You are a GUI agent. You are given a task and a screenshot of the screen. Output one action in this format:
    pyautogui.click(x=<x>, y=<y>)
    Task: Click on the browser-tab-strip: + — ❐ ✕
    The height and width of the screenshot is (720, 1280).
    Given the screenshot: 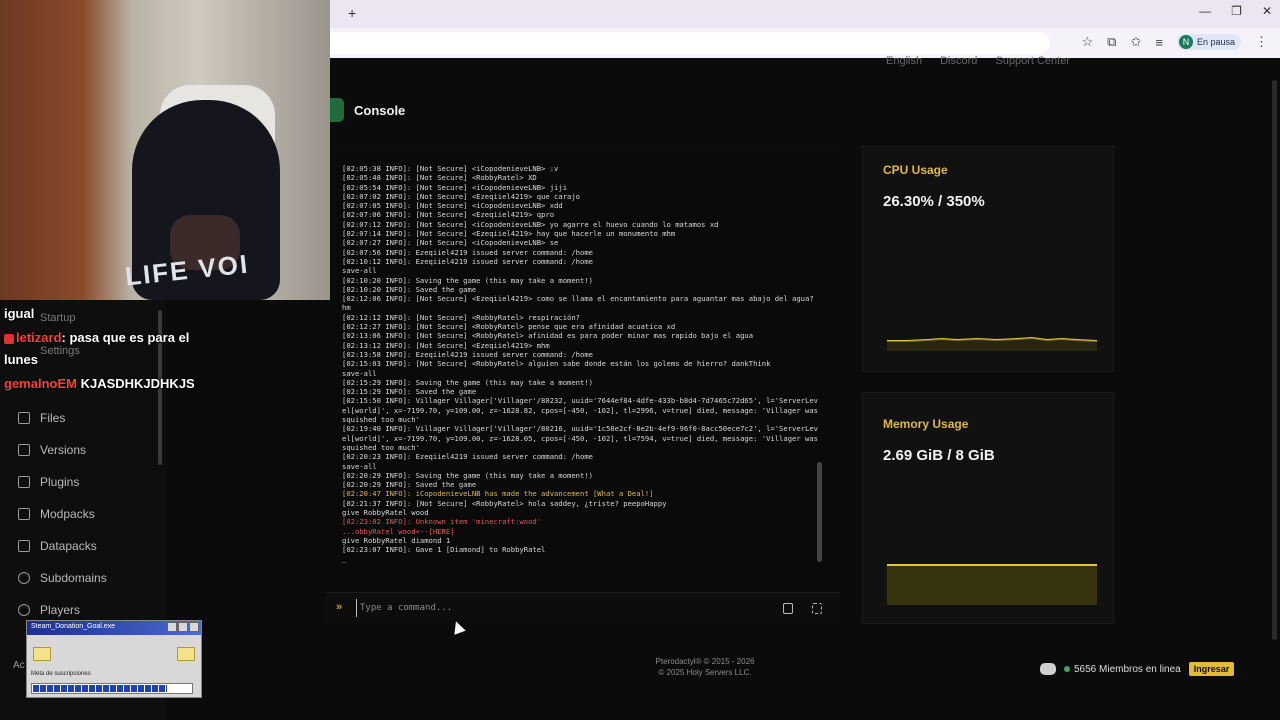 What is the action you would take?
    pyautogui.click(x=805, y=14)
    